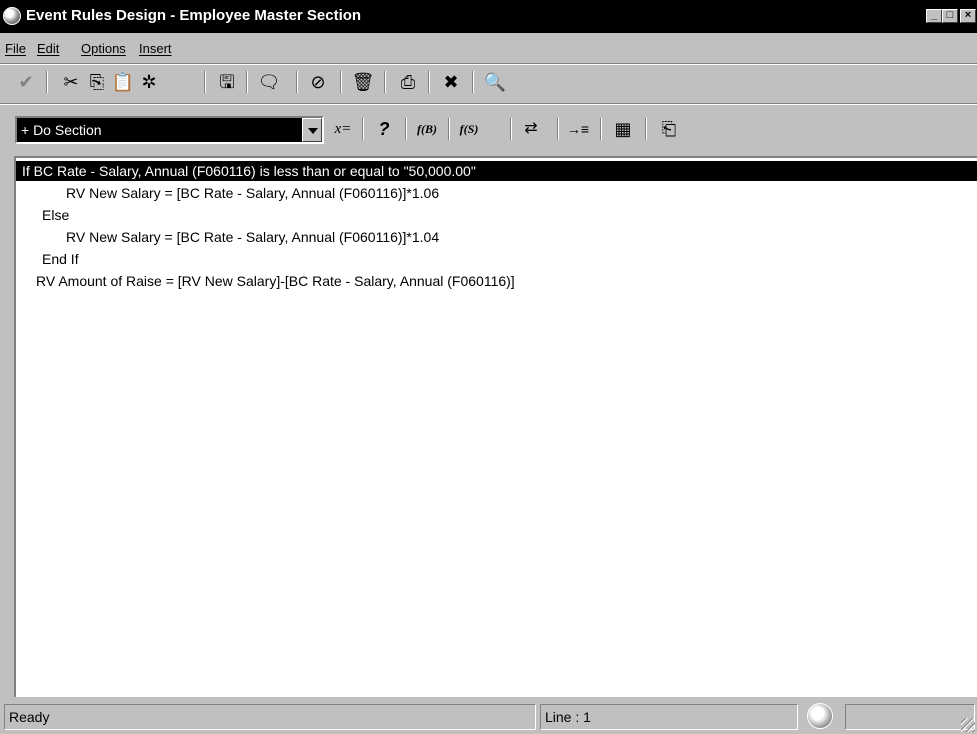 The width and height of the screenshot is (977, 734). I want to click on paste-special-icon: ✲, so click(149, 82).